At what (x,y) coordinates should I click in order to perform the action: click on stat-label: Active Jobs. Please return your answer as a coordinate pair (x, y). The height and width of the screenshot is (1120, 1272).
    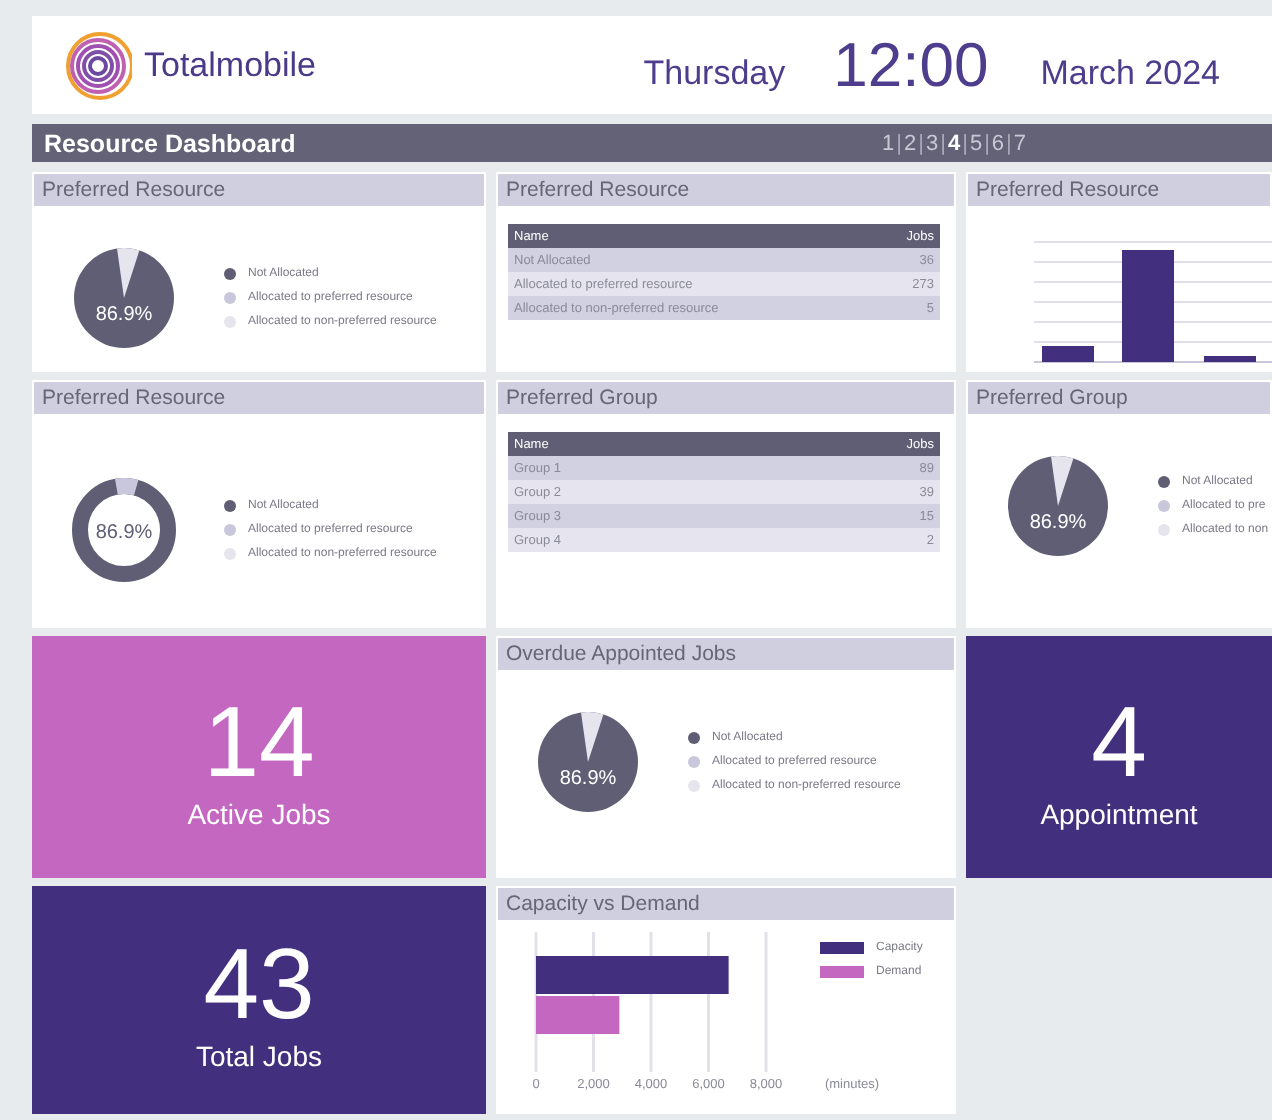
    Looking at the image, I should click on (259, 813).